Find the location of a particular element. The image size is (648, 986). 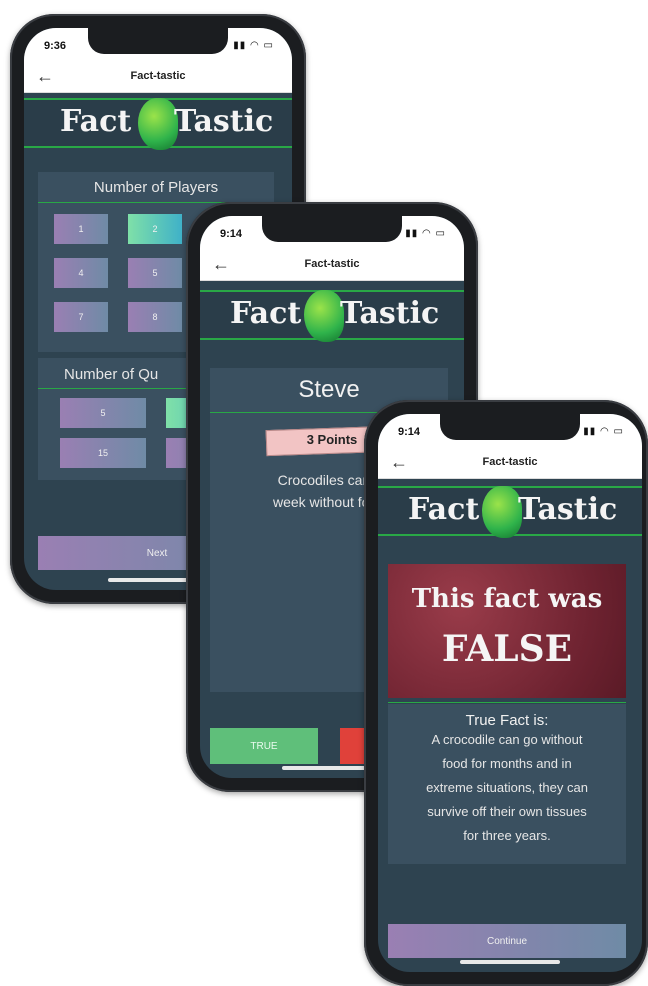

verdict-line-2: FALSE is located at coordinates (507, 649).